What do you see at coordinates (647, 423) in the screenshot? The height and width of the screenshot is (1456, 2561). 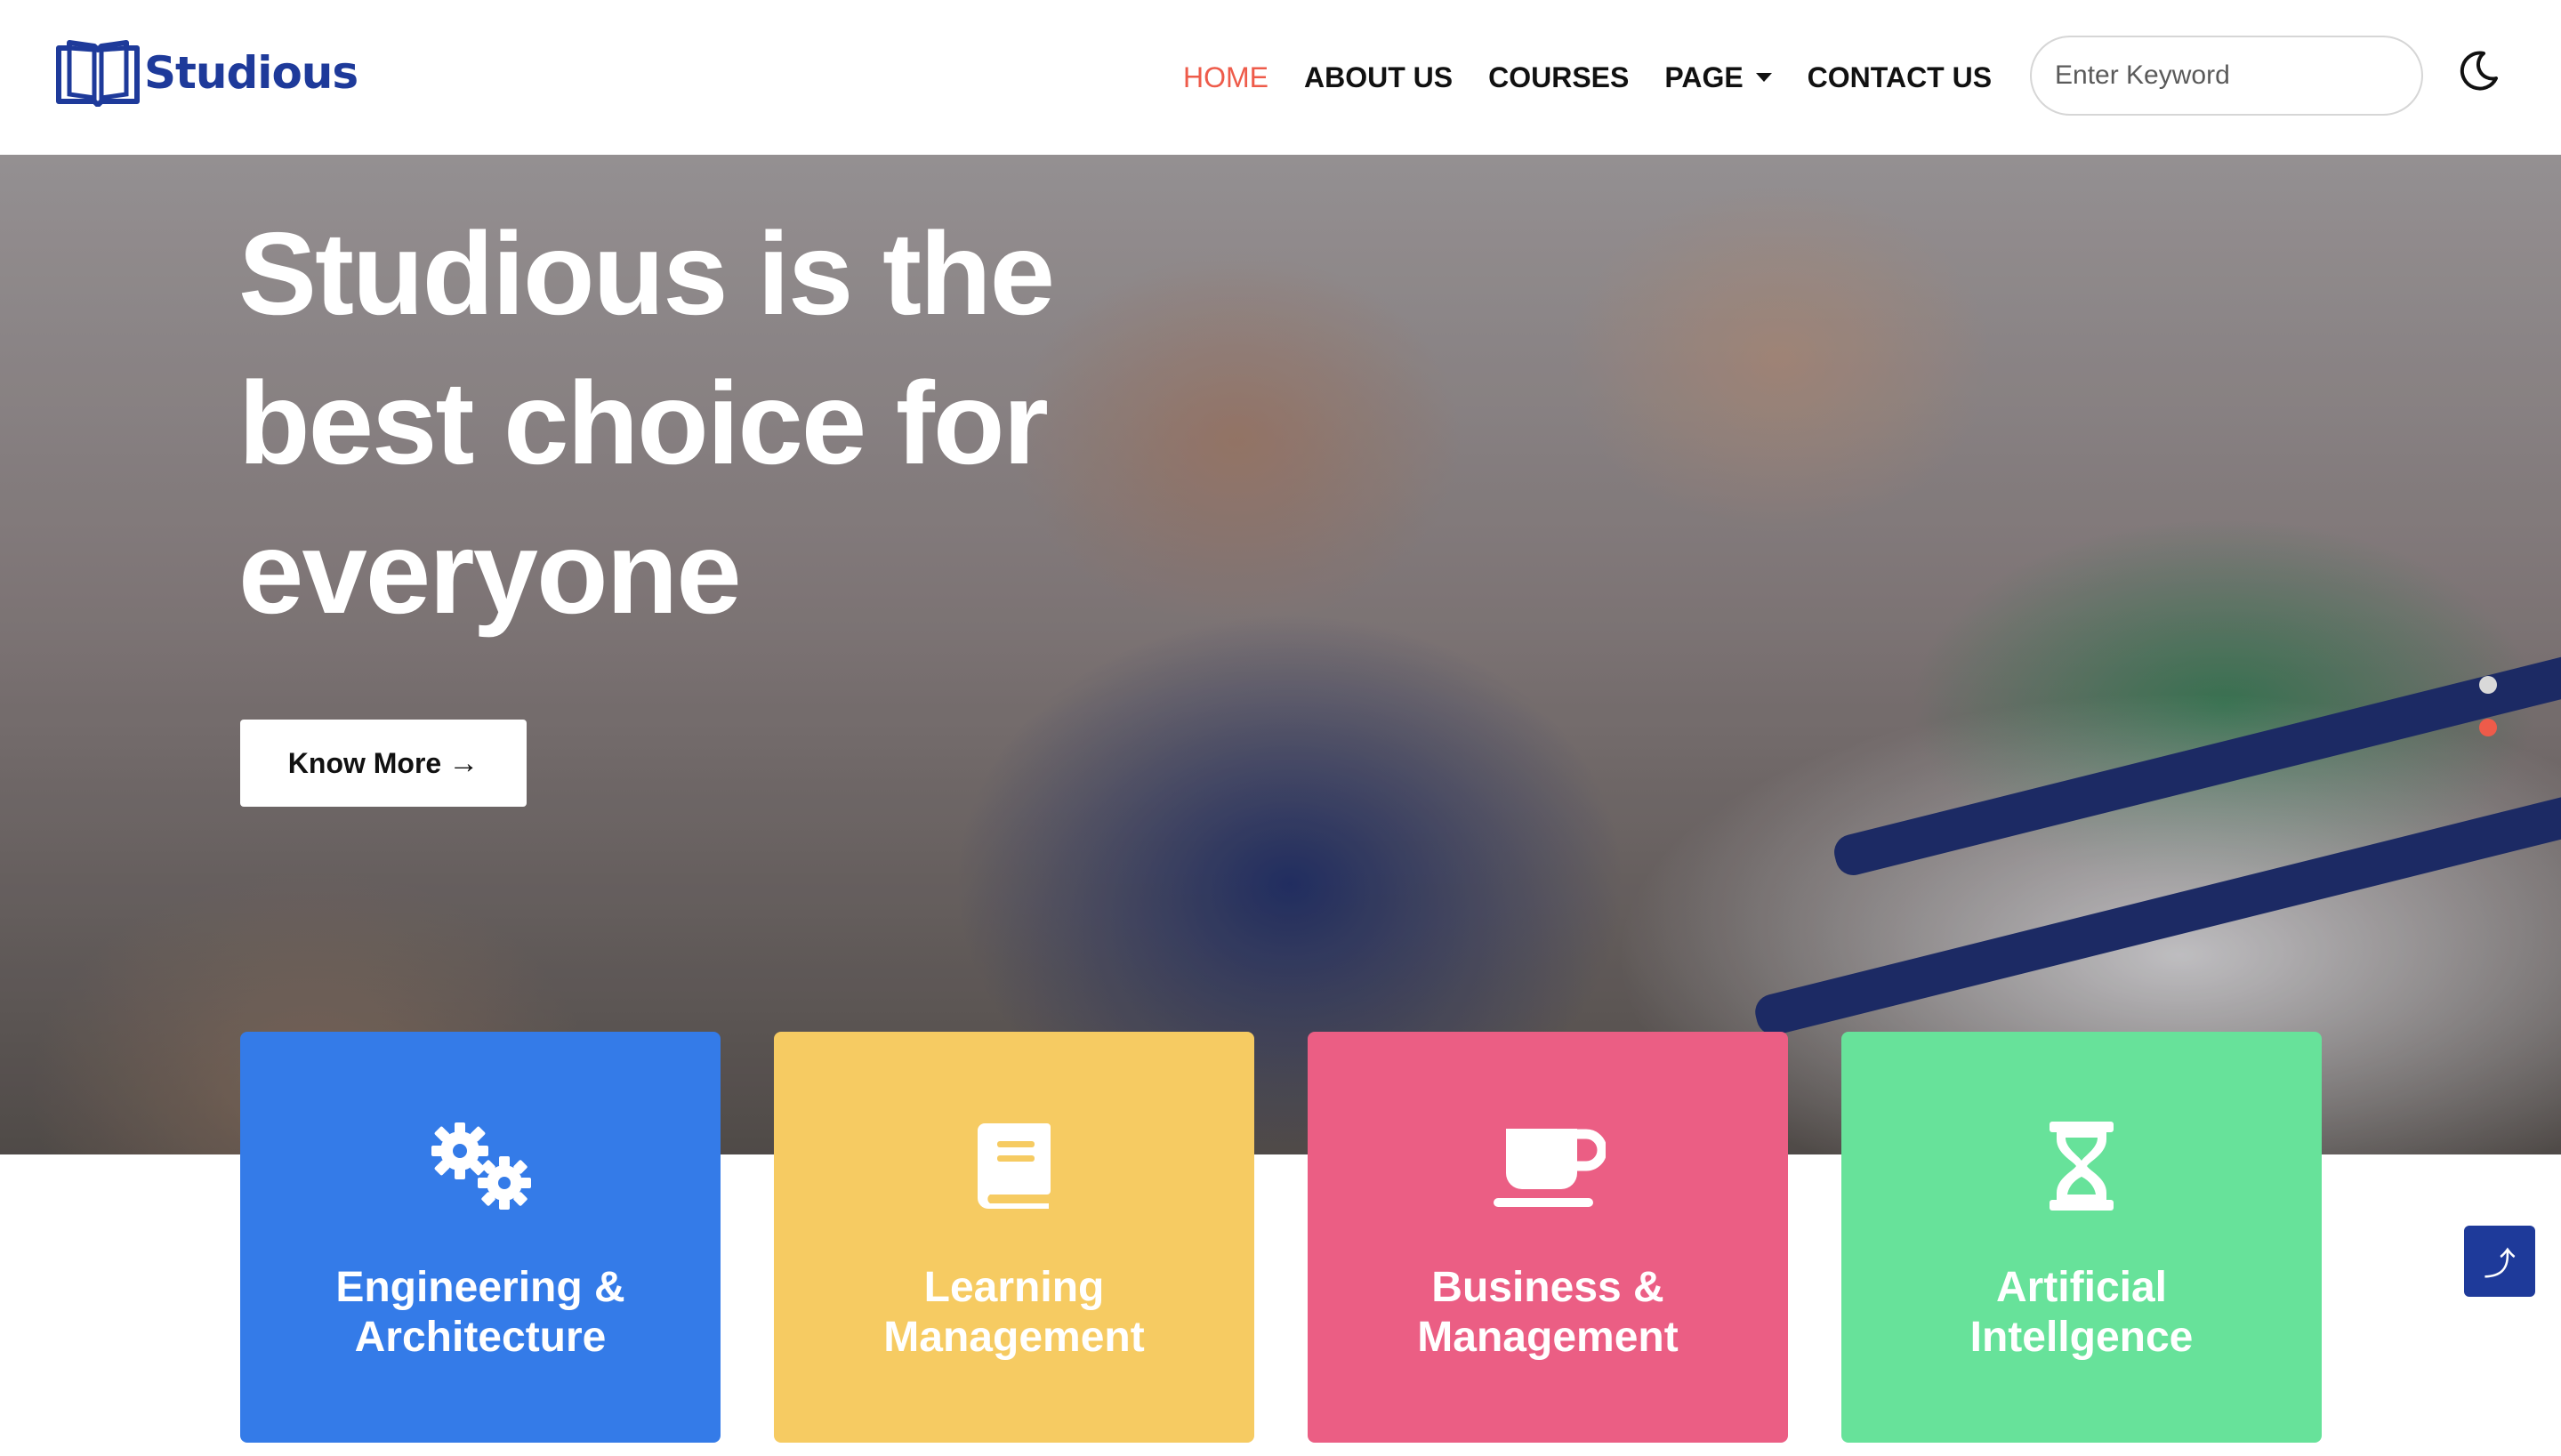 I see `hero-title: Studious is the best choice for everyone` at bounding box center [647, 423].